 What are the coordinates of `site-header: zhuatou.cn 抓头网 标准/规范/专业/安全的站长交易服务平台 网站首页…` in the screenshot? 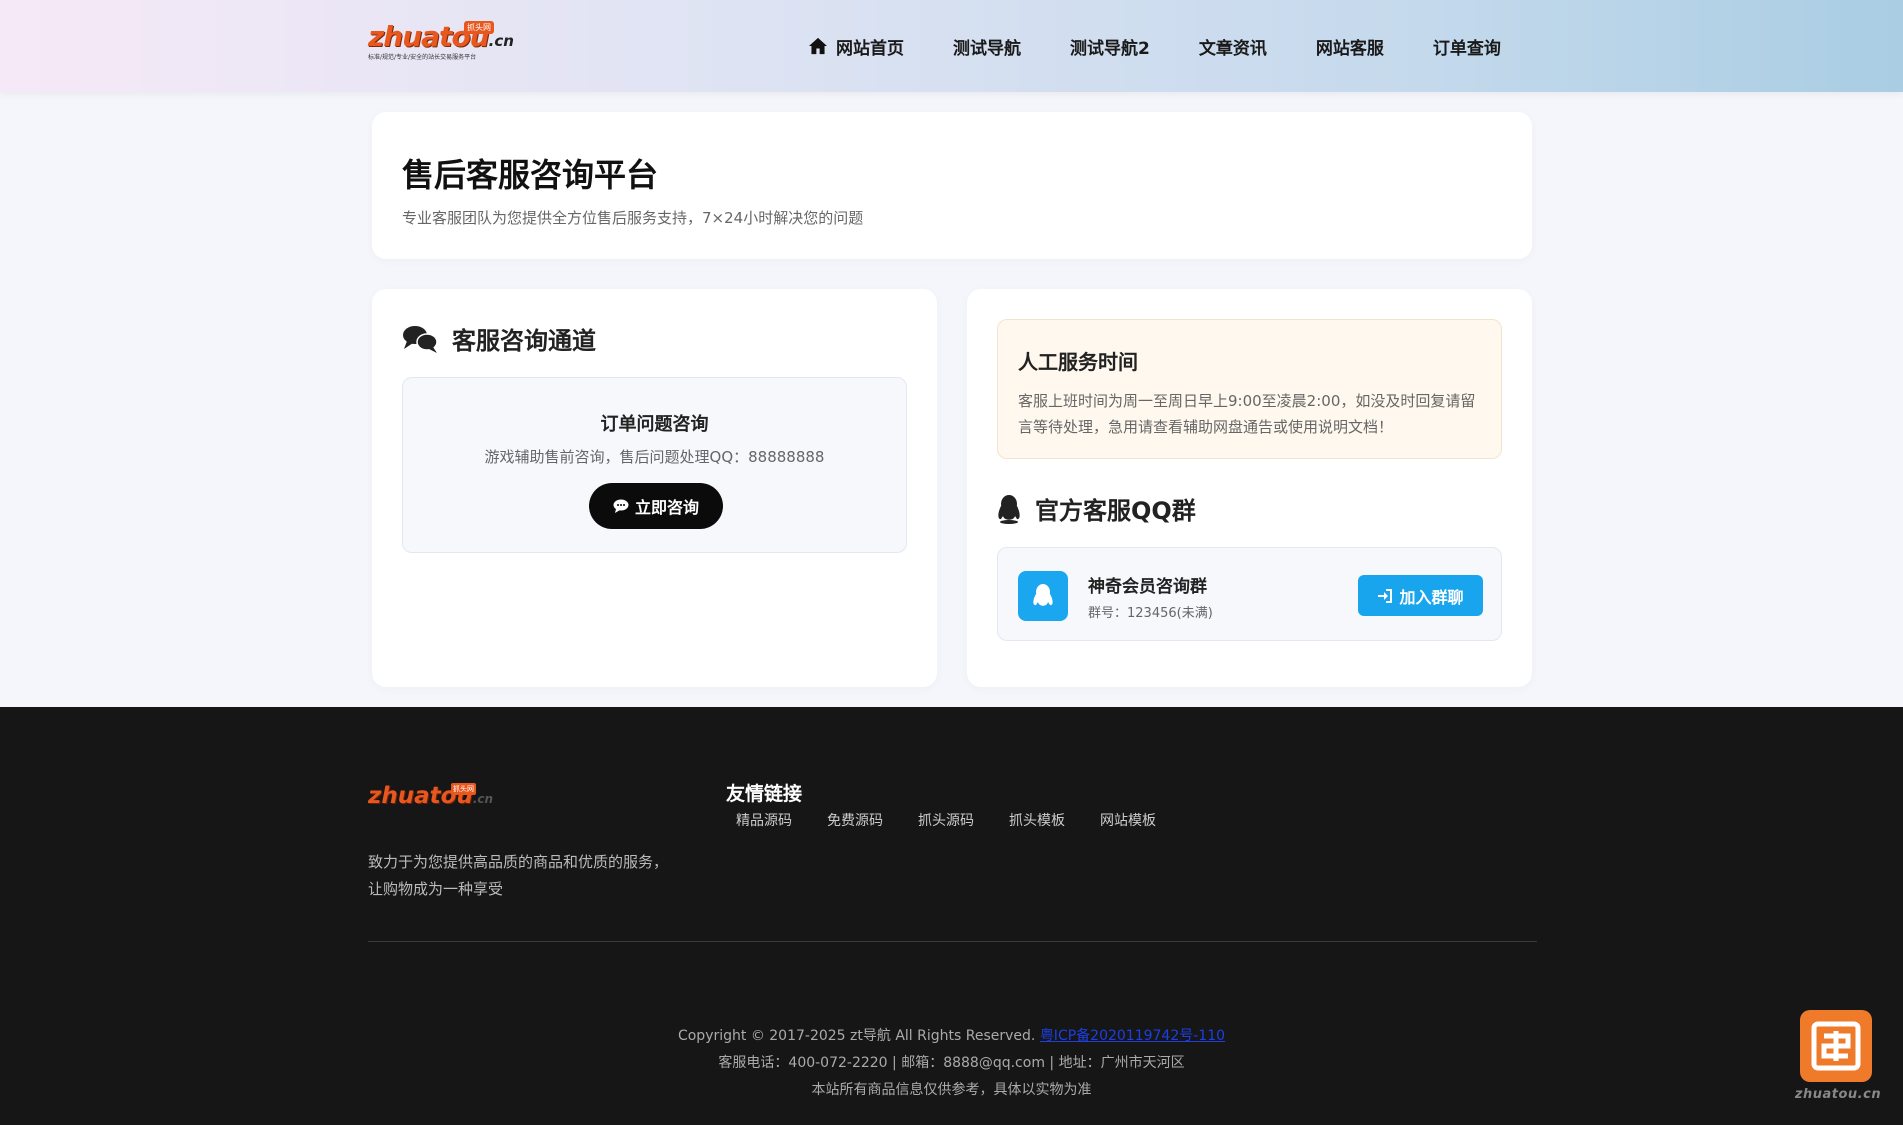 It's located at (951, 46).